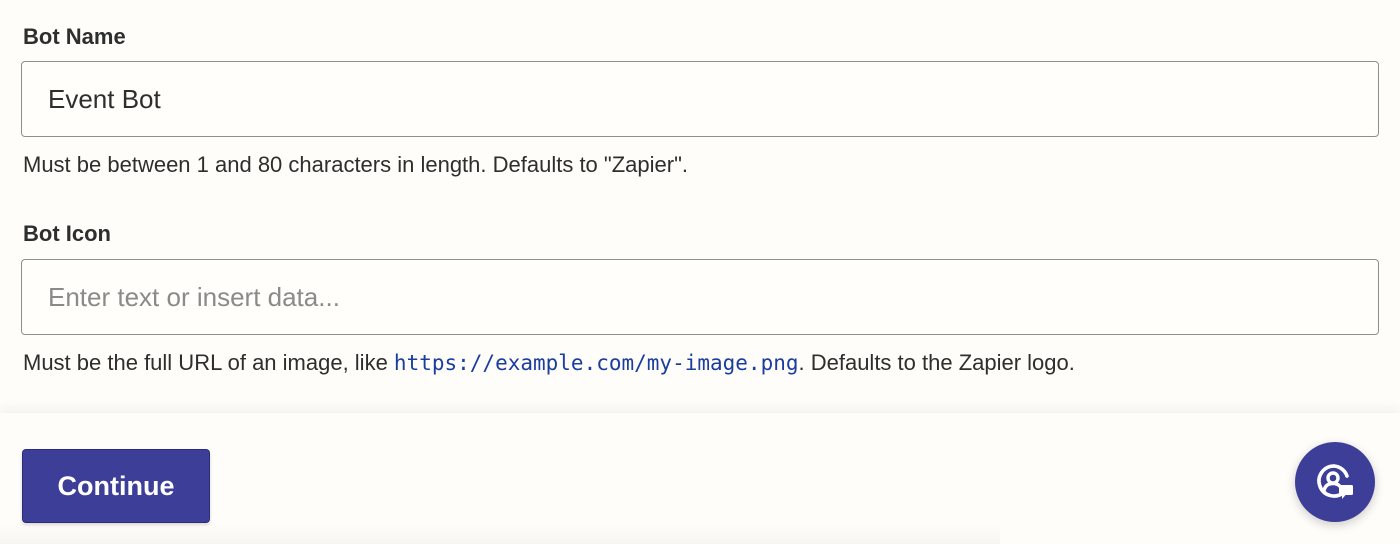  What do you see at coordinates (596, 363) in the screenshot?
I see `example-url-code: https://example.com/my-image.png` at bounding box center [596, 363].